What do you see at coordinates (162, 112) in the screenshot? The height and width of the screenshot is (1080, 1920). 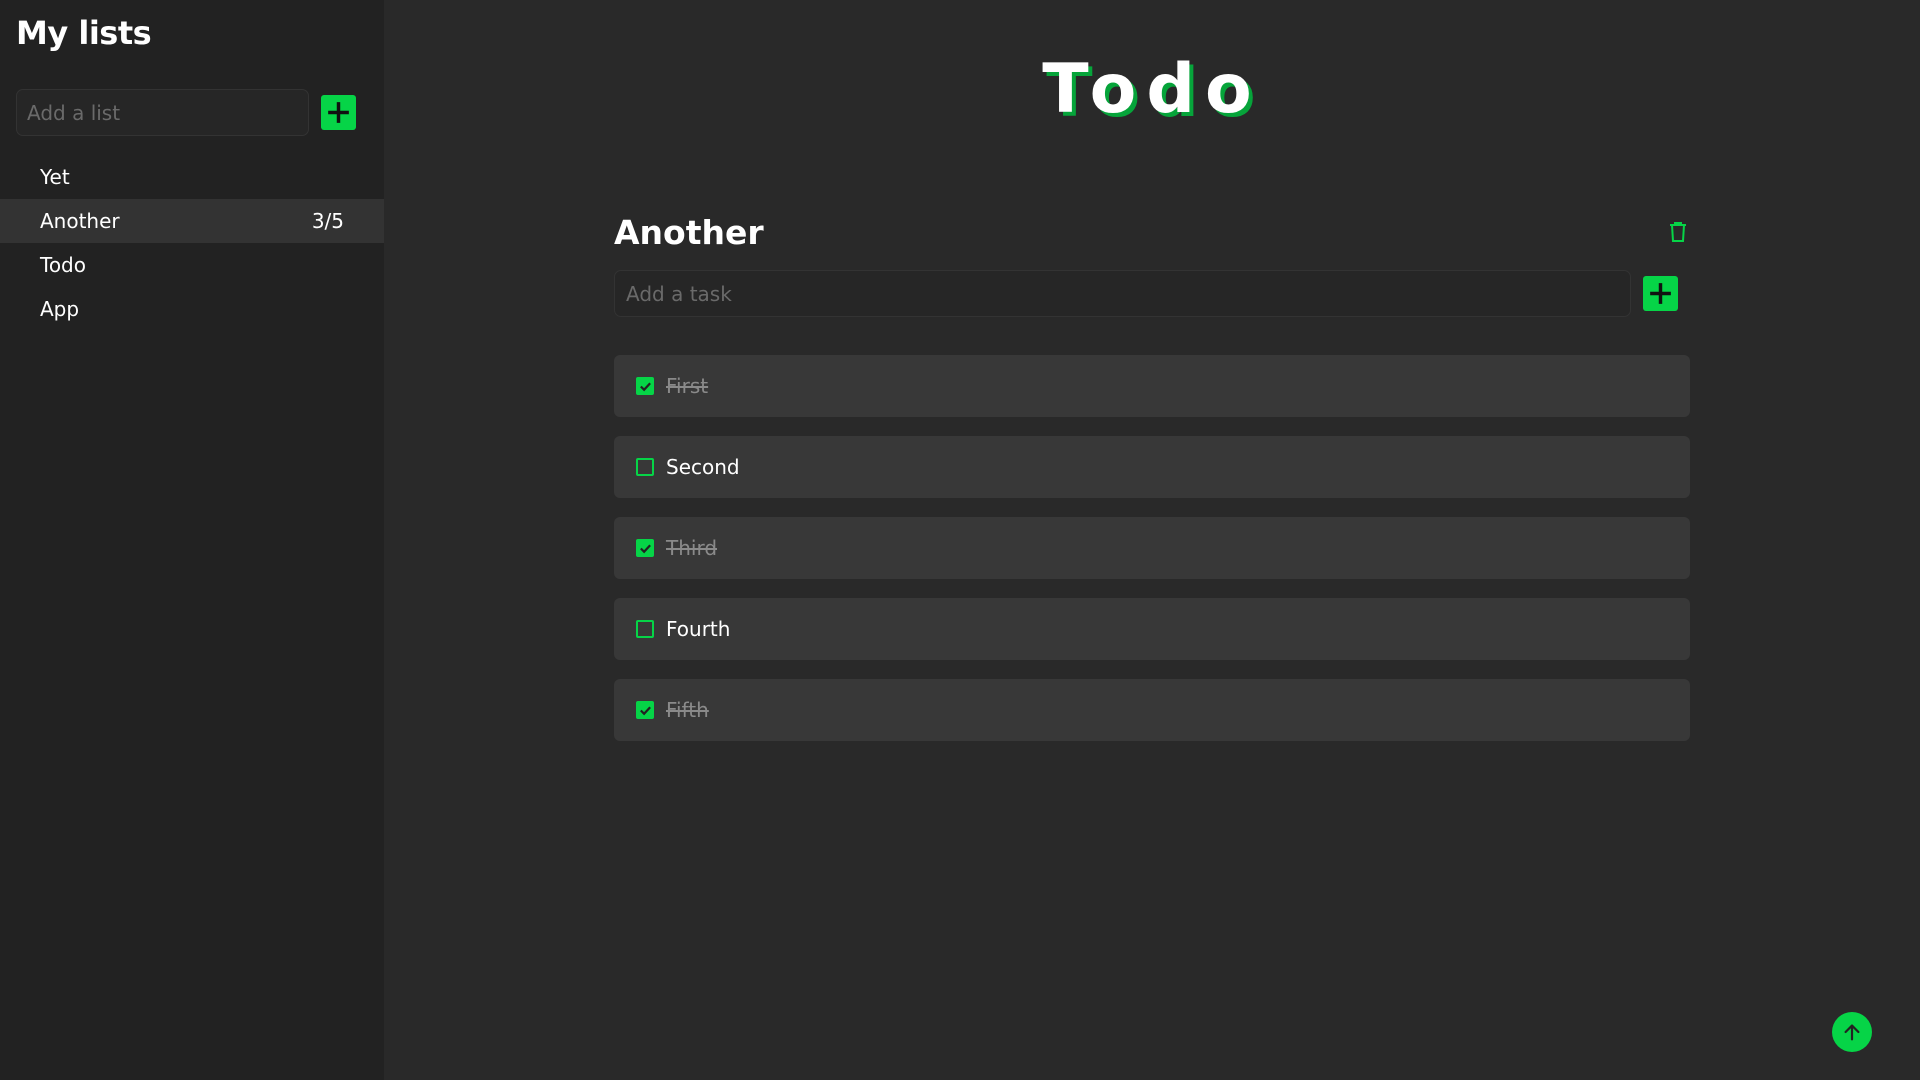 I see `add-list-input` at bounding box center [162, 112].